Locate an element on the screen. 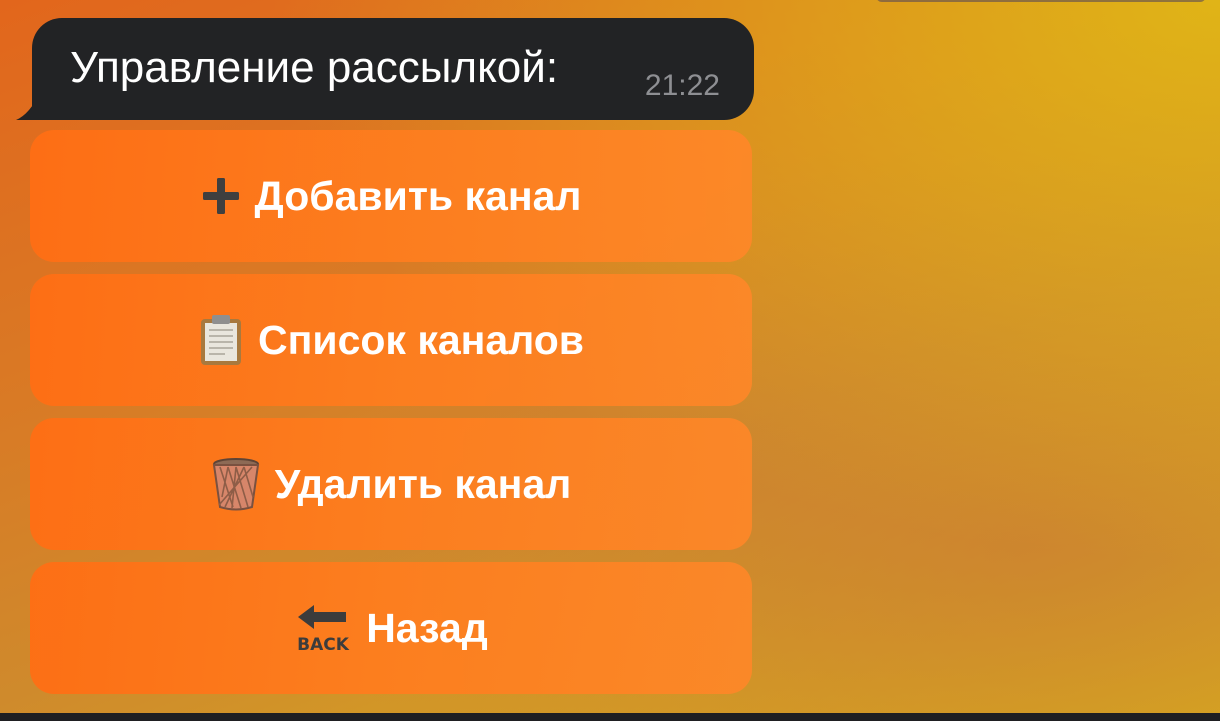 This screenshot has width=1220, height=721. delete-channel-button: Удалить канал is located at coordinates (391, 484).